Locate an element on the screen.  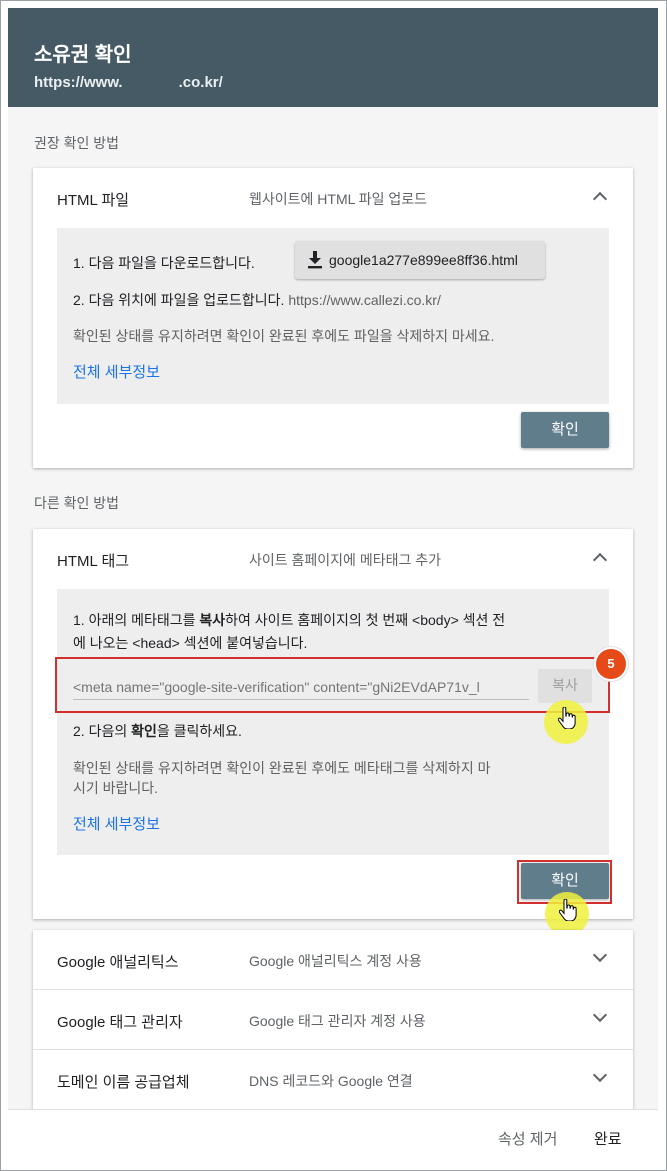
method-desc: Google 애널리틱스 계정 사용 is located at coordinates (335, 961).